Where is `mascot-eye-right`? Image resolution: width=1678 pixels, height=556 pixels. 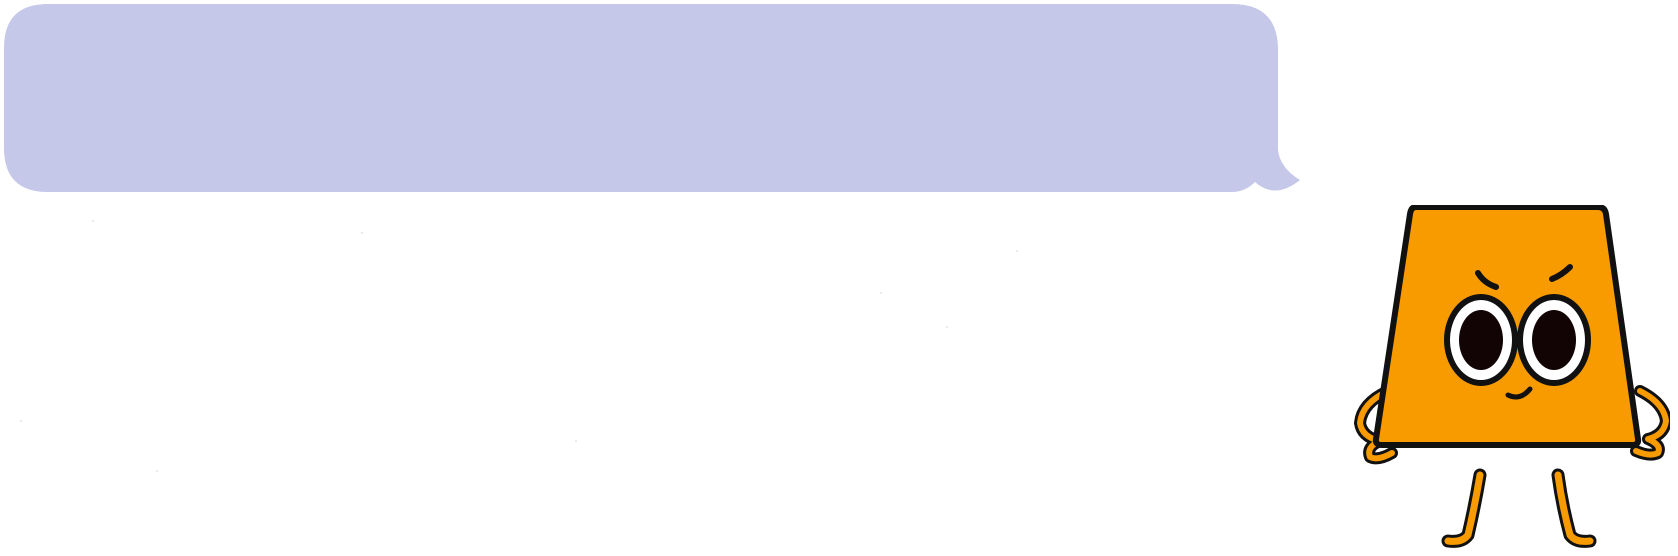 mascot-eye-right is located at coordinates (1554, 340).